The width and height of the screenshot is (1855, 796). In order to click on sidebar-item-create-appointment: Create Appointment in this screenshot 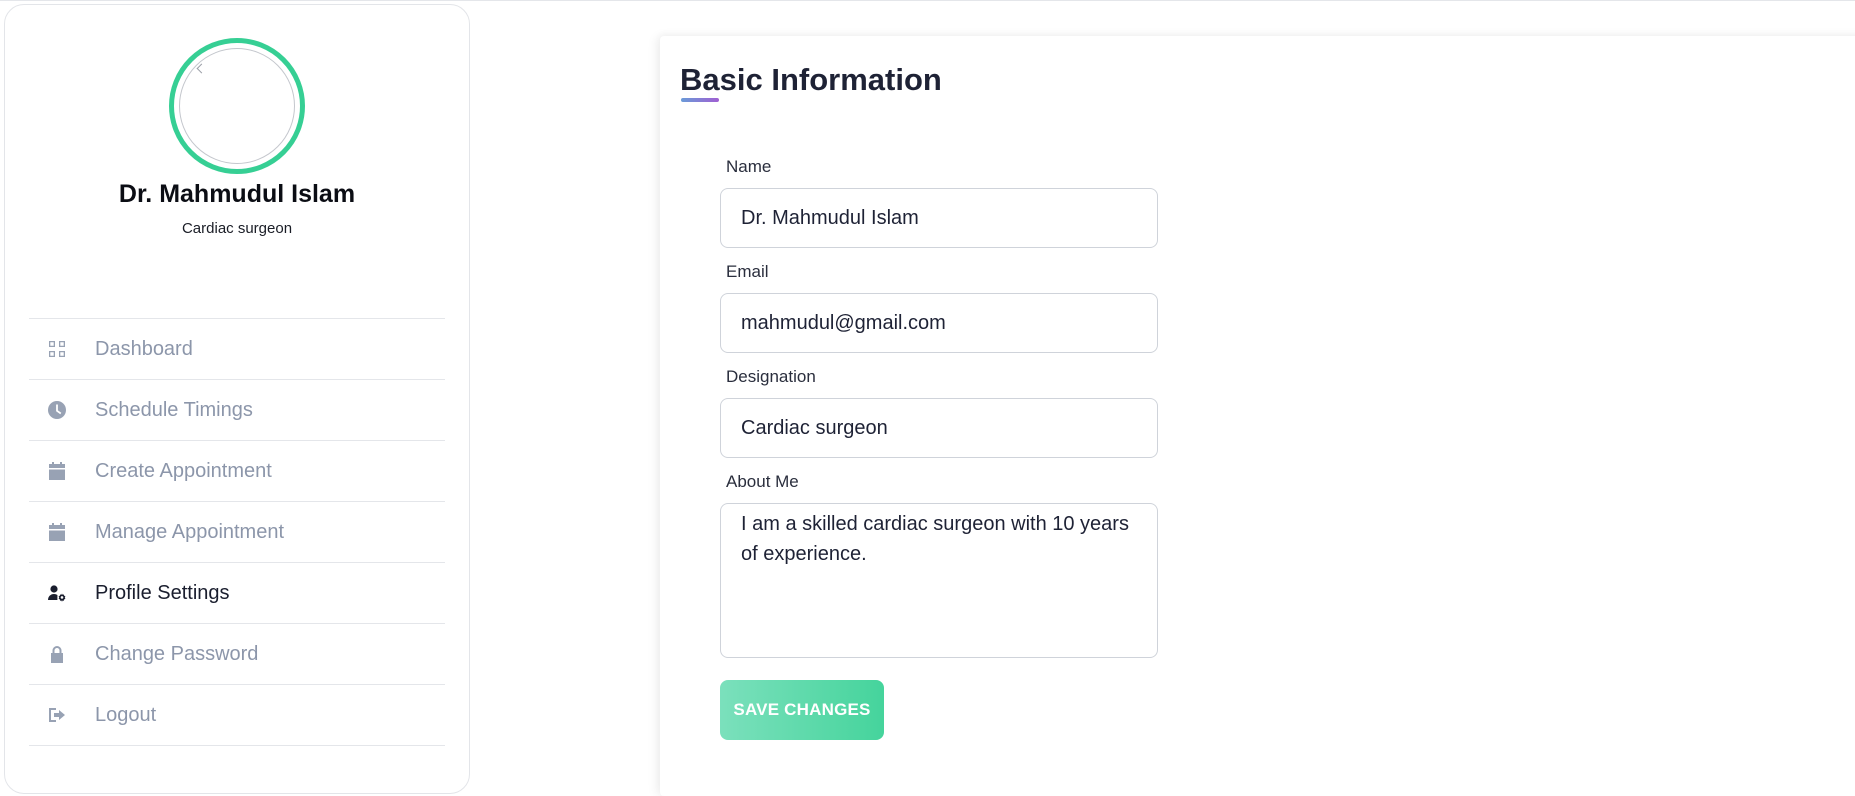, I will do `click(237, 471)`.